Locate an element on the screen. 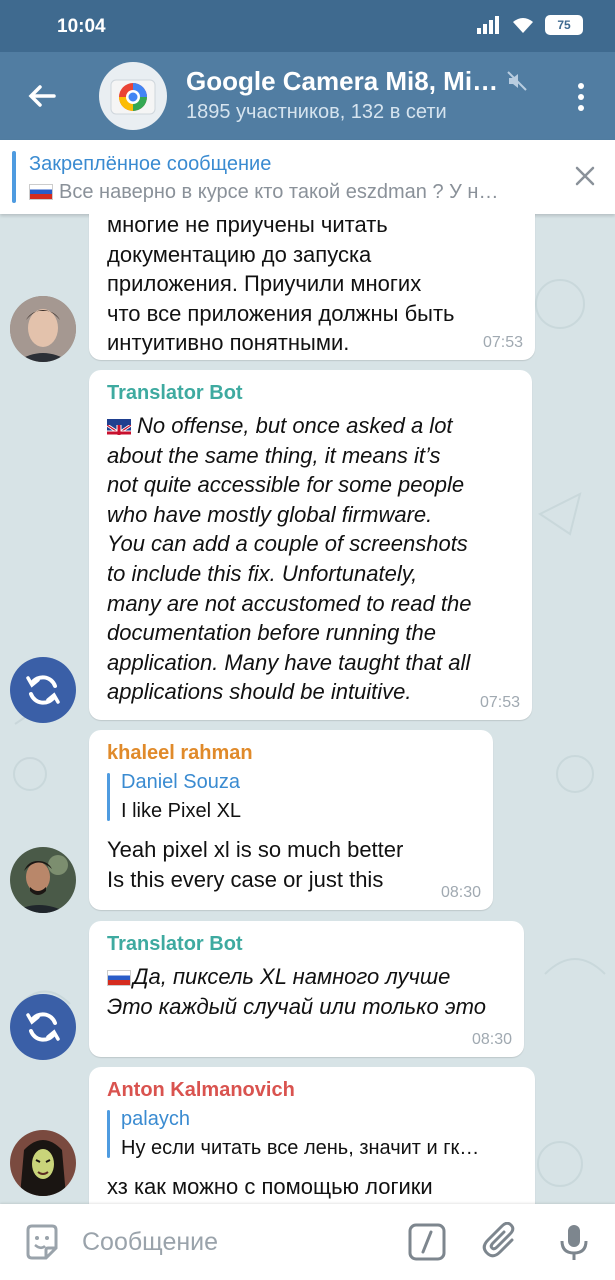 The height and width of the screenshot is (1280, 615). emoji-sticker-icon is located at coordinates (42, 1242).